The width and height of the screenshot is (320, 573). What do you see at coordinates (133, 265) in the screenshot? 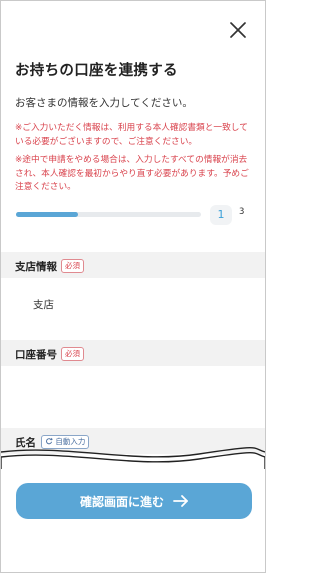
I see `section-header-branch: 支店情報 必須` at bounding box center [133, 265].